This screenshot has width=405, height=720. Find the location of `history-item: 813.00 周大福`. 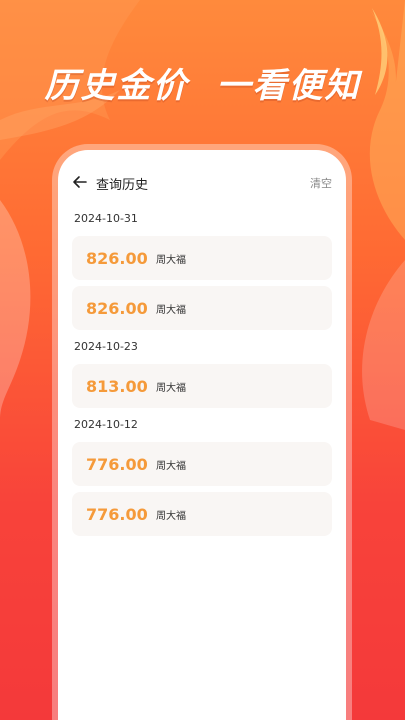

history-item: 813.00 周大福 is located at coordinates (202, 386).